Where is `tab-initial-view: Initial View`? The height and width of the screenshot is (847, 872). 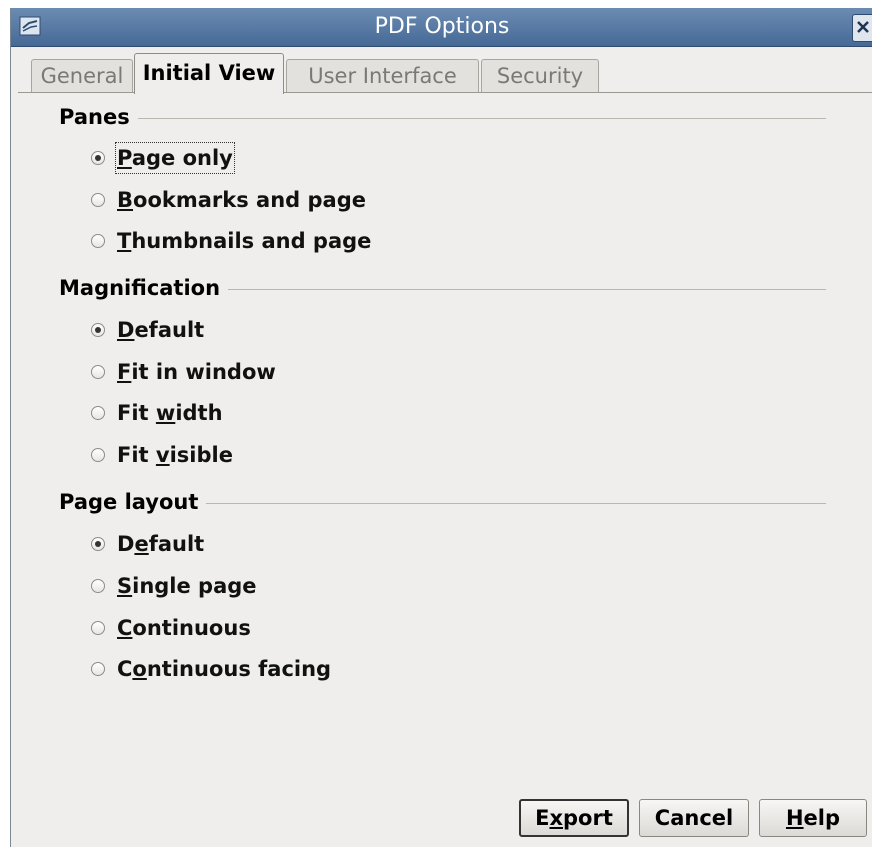 tab-initial-view: Initial View is located at coordinates (209, 73).